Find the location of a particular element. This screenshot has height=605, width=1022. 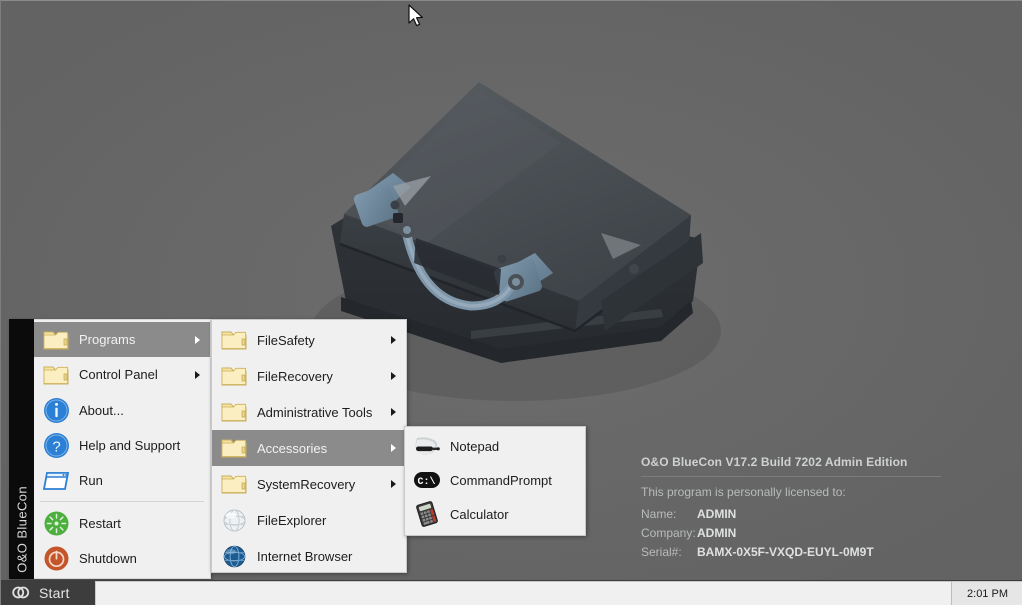

svg-text: C:\ is located at coordinates (426, 482).